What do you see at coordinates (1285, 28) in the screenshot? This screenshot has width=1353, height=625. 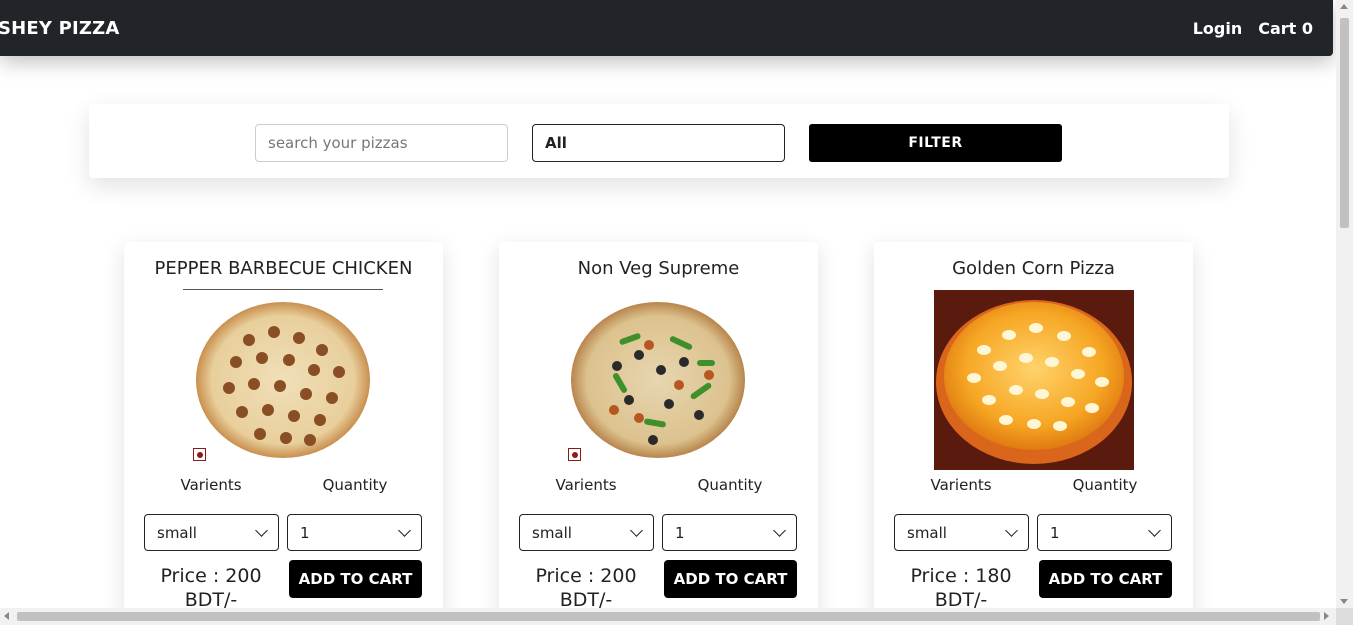 I see `cart-link: Cart 0` at bounding box center [1285, 28].